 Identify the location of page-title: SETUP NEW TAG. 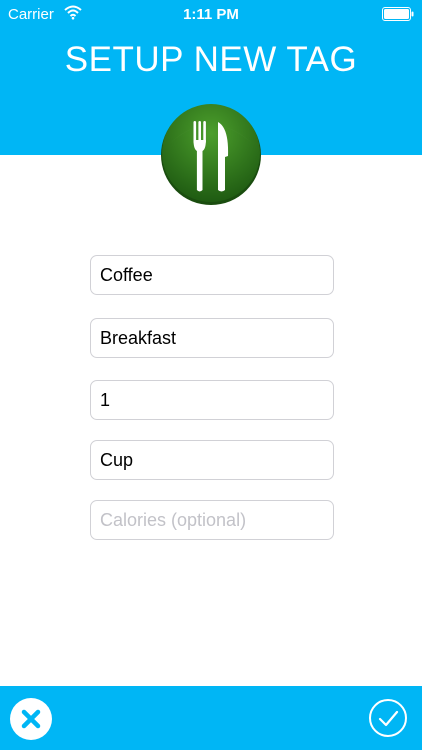
(211, 59).